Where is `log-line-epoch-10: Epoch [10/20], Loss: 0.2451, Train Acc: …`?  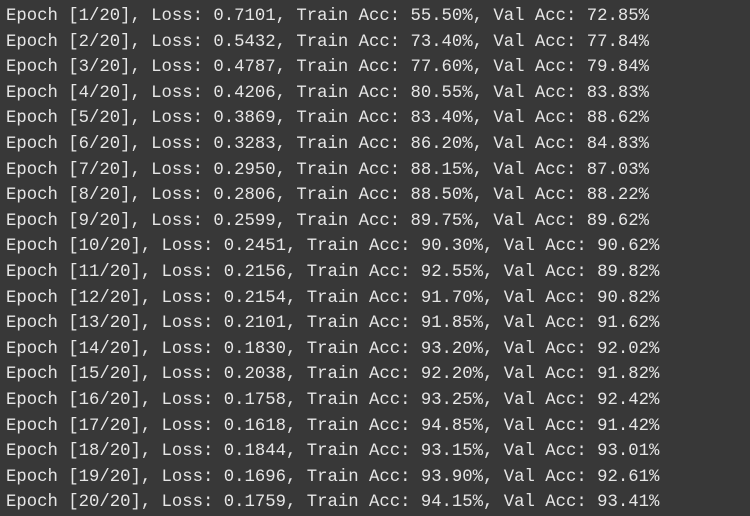 log-line-epoch-10: Epoch [10/20], Loss: 0.2451, Train Acc: … is located at coordinates (333, 247).